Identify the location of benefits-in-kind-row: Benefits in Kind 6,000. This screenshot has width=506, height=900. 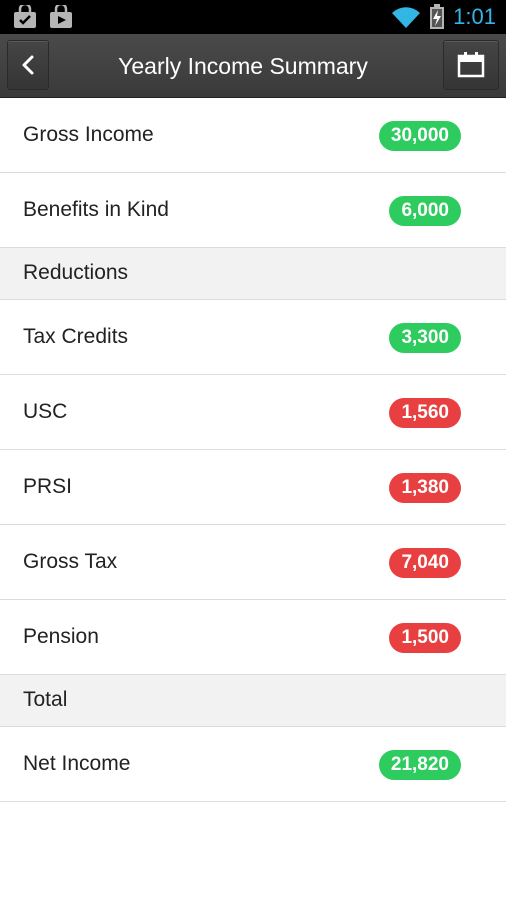
(253, 210).